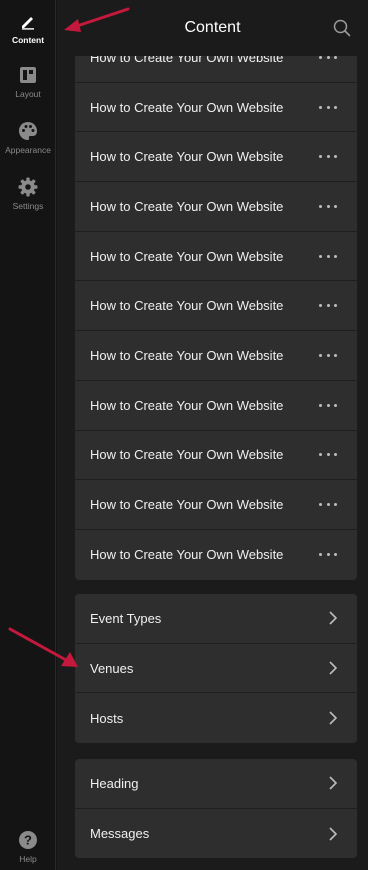 This screenshot has width=368, height=870. I want to click on rail-item-help: ? Help, so click(28, 846).